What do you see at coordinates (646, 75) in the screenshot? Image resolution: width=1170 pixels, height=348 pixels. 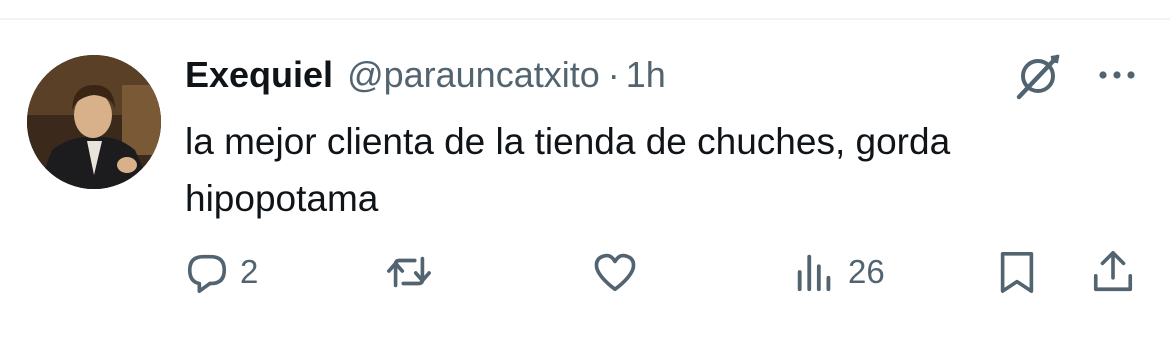 I see `timestamp: 1h` at bounding box center [646, 75].